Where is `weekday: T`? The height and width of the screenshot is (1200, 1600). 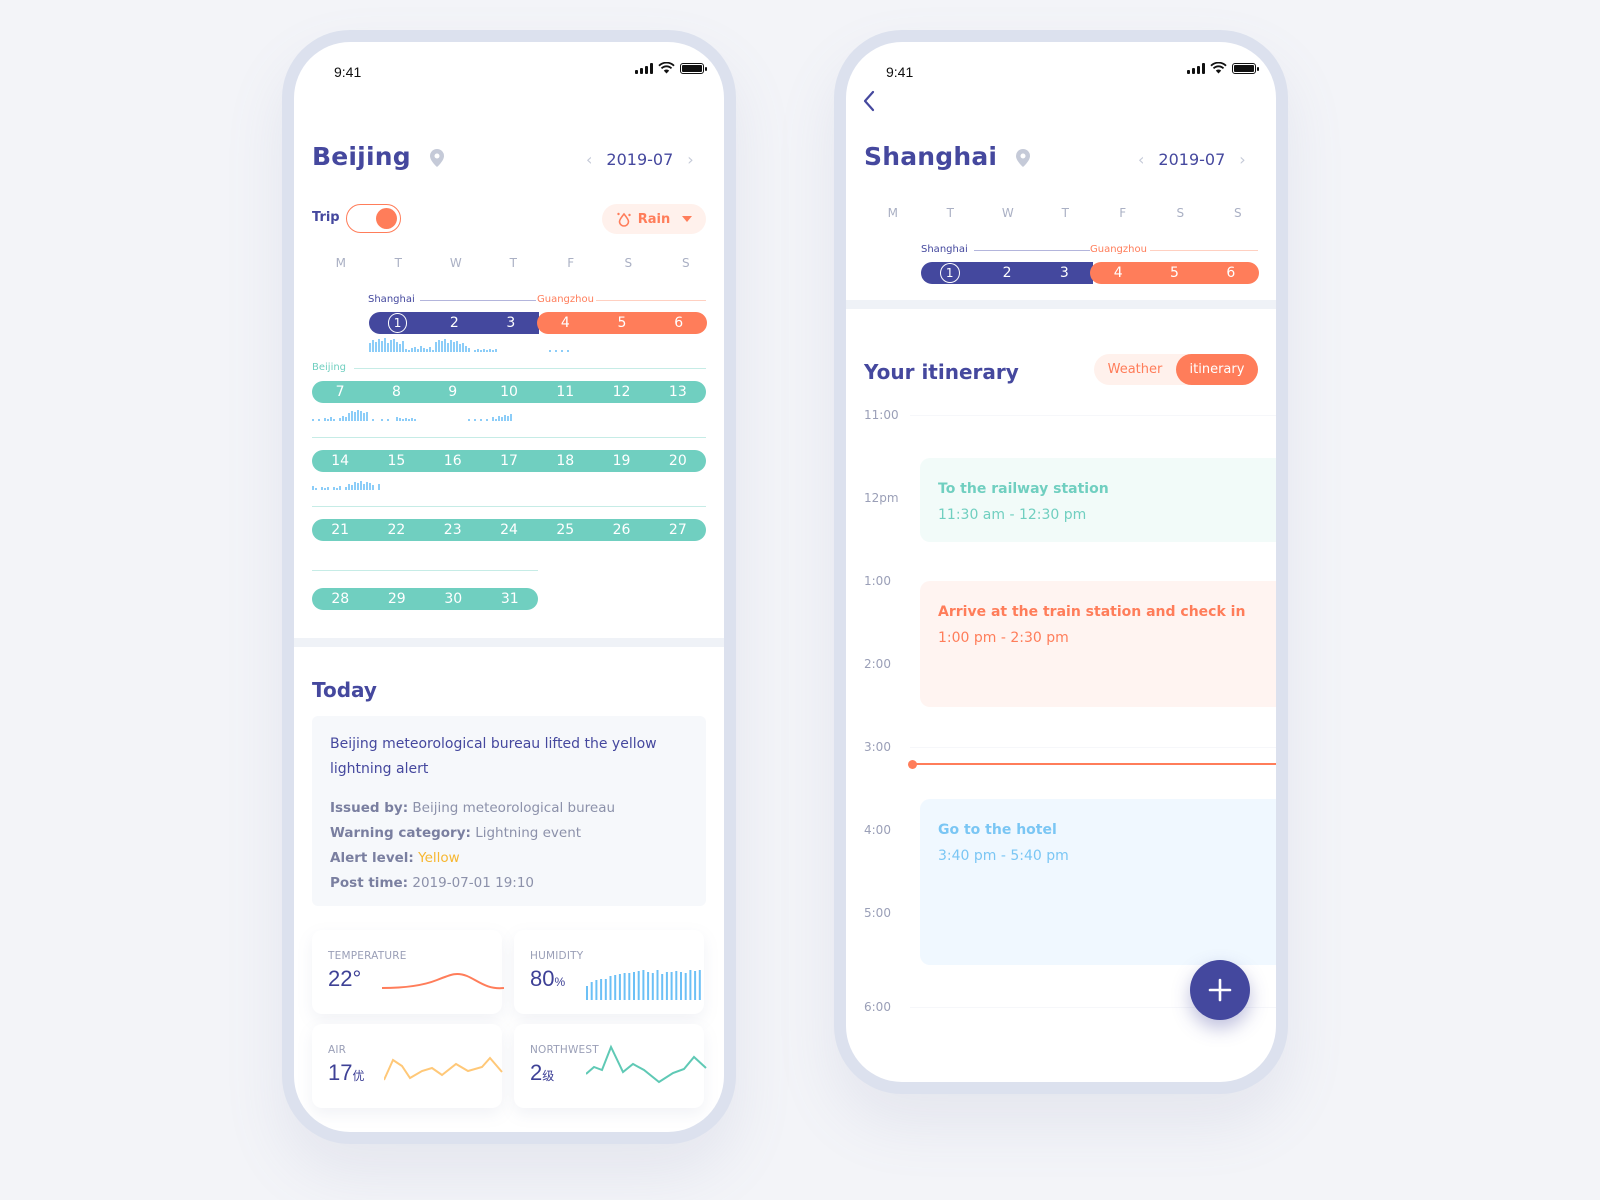
weekday: T is located at coordinates (1065, 213).